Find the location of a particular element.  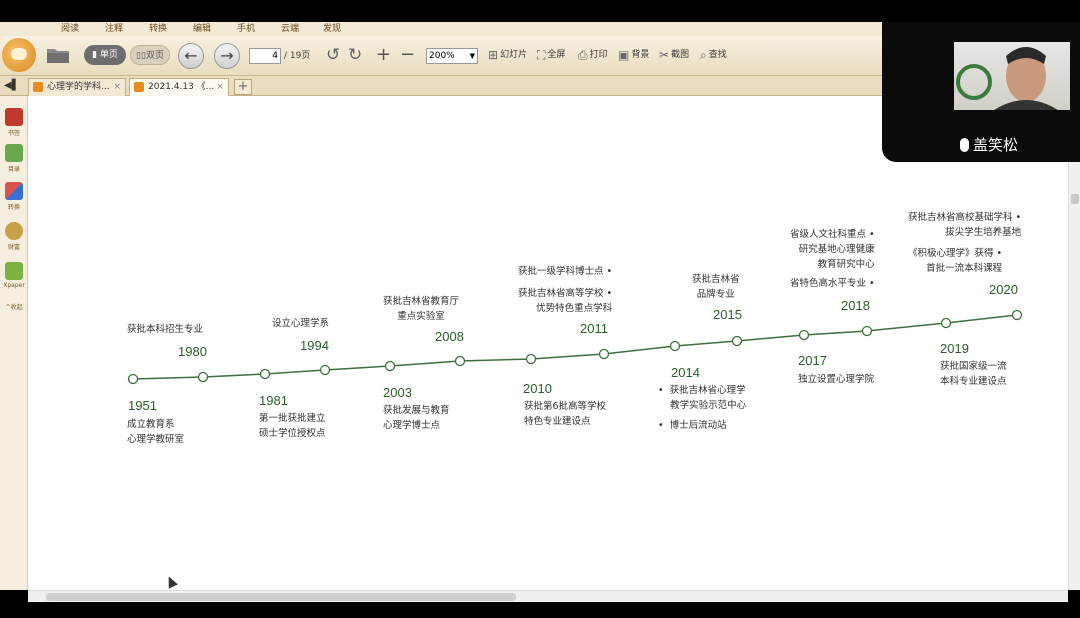

year-1951: 1951 is located at coordinates (142, 405).